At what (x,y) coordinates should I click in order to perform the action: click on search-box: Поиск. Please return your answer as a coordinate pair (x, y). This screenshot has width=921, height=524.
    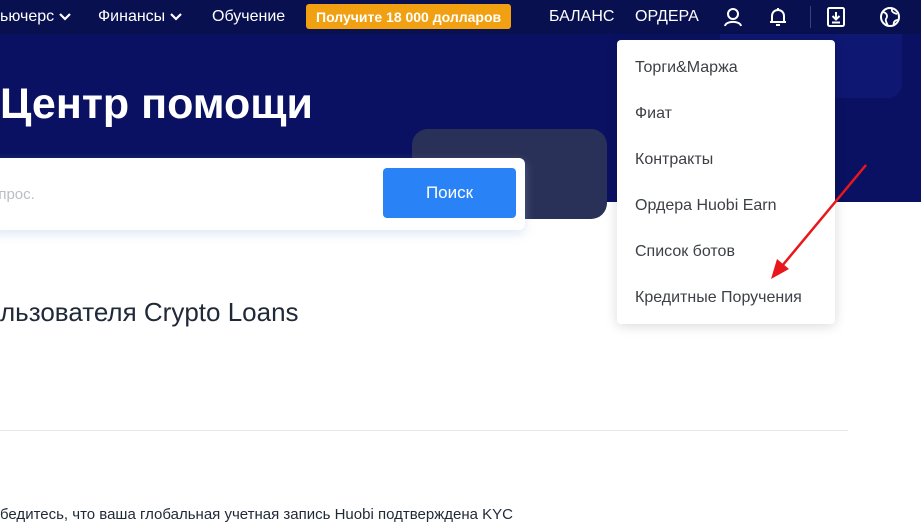
    Looking at the image, I should click on (262, 194).